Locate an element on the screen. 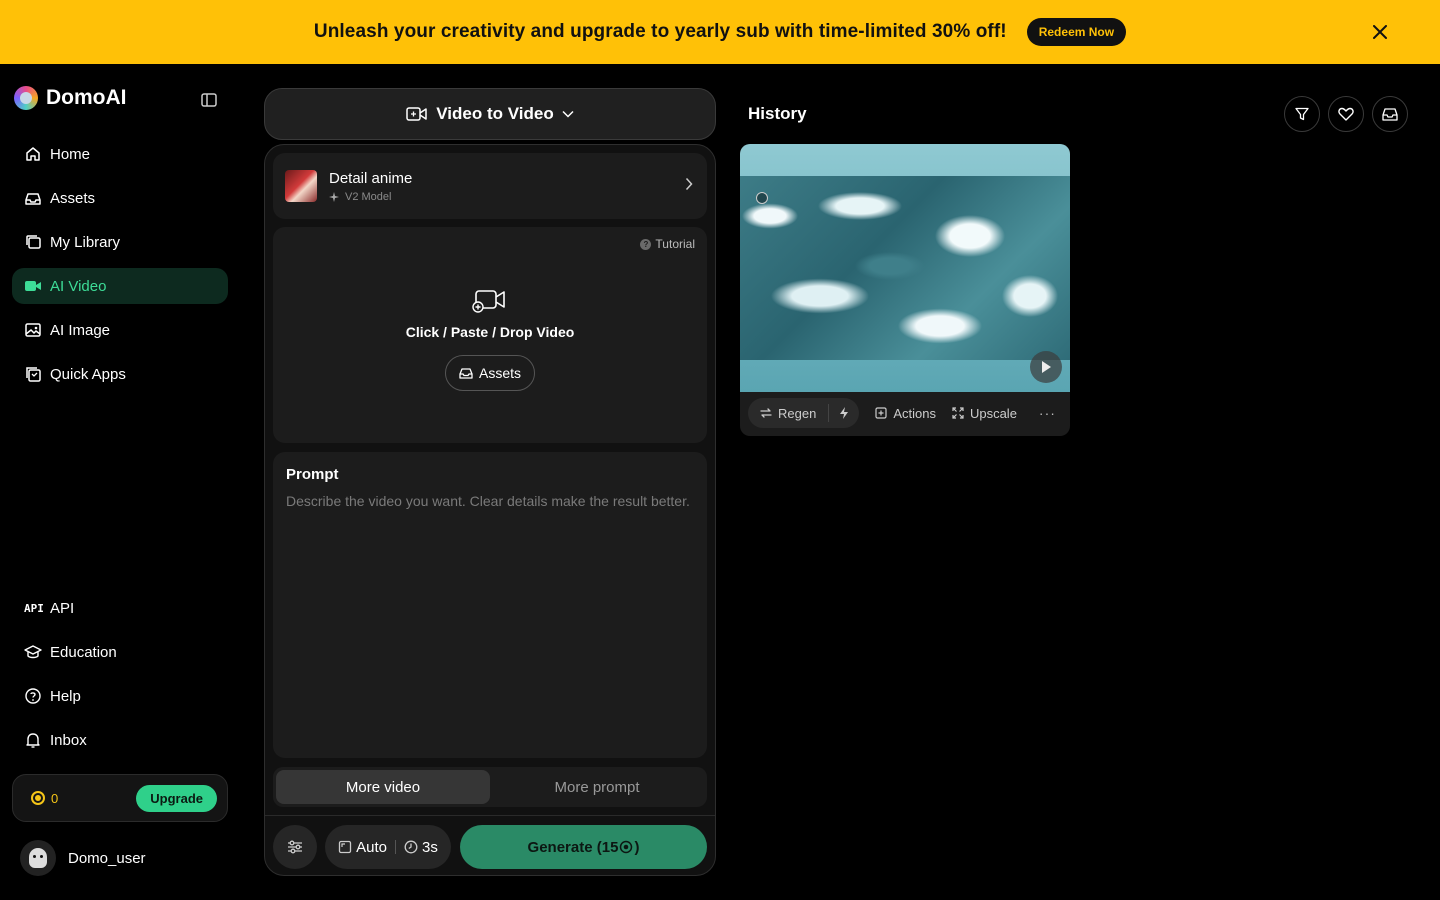 The image size is (1440, 900). model-version: V2 Model is located at coordinates (368, 196).